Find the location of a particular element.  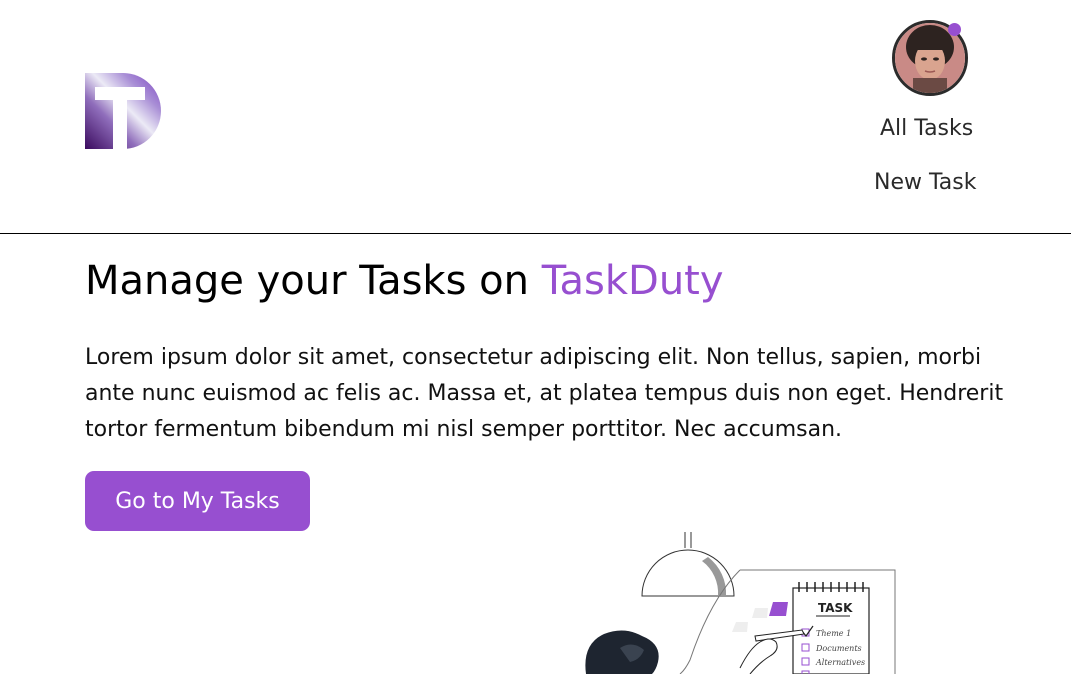

task-item-3: Alternatives is located at coordinates (840, 662).